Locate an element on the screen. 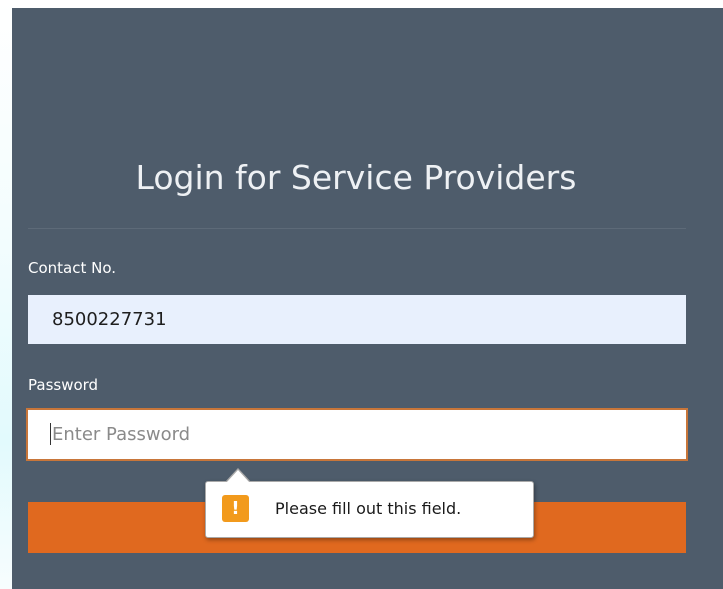 This screenshot has width=723, height=589. validation-message: Please fill out this field. is located at coordinates (368, 508).